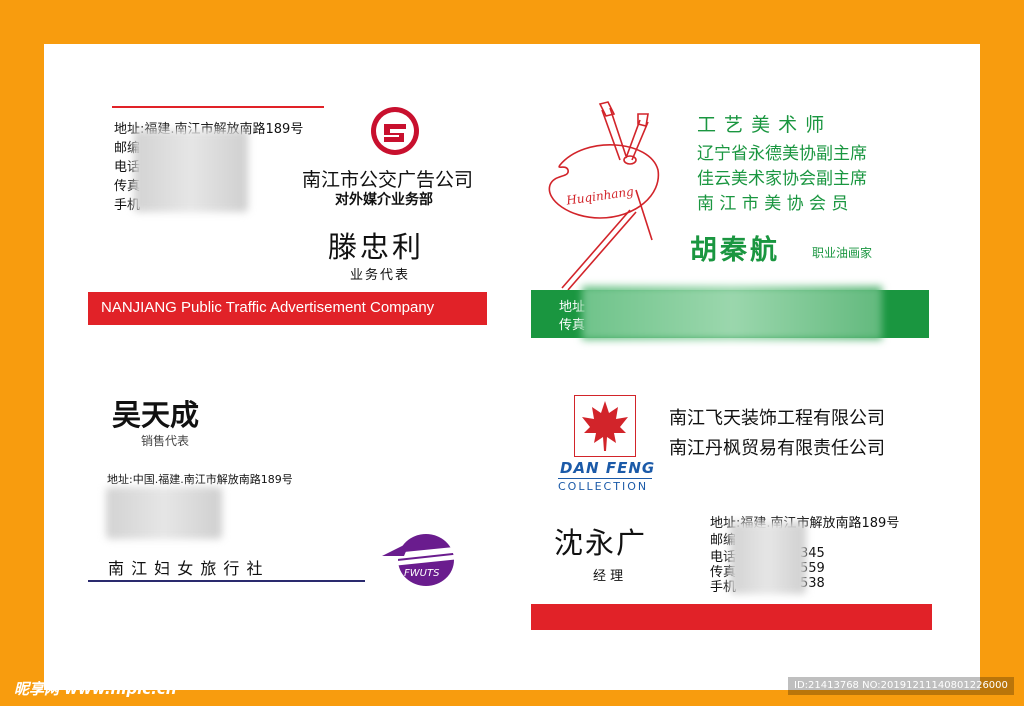 The image size is (1024, 706). What do you see at coordinates (777, 418) in the screenshot?
I see `company-name-1: 南江飞天装饰工程有限公司` at bounding box center [777, 418].